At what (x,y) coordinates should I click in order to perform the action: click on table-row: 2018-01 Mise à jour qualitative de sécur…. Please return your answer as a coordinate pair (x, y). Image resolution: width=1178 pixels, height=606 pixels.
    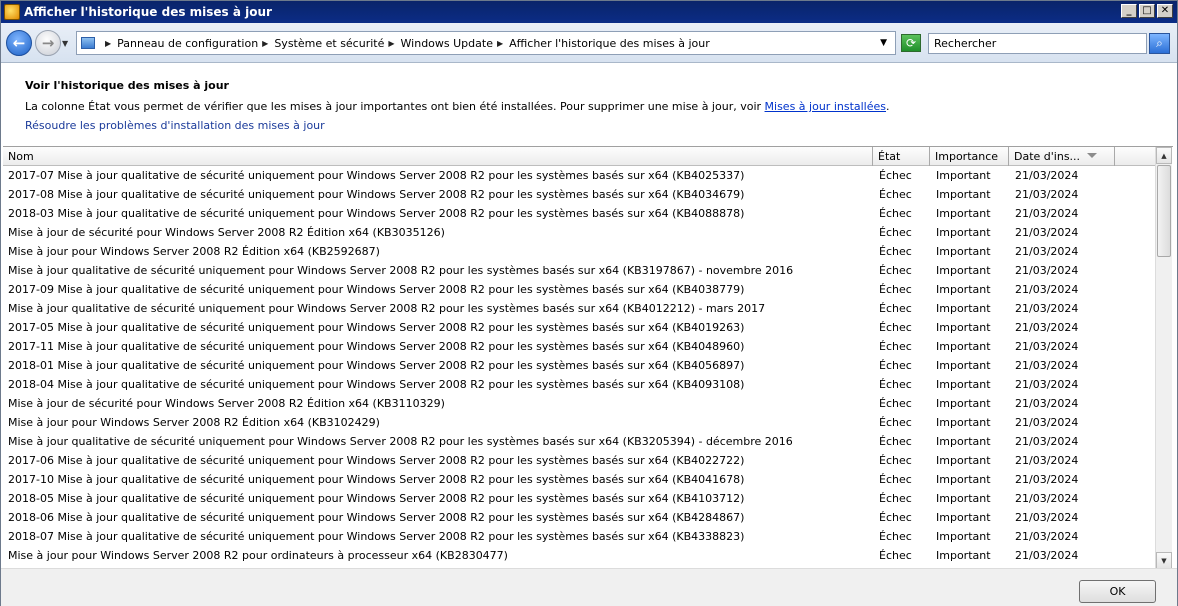
    Looking at the image, I should click on (579, 365).